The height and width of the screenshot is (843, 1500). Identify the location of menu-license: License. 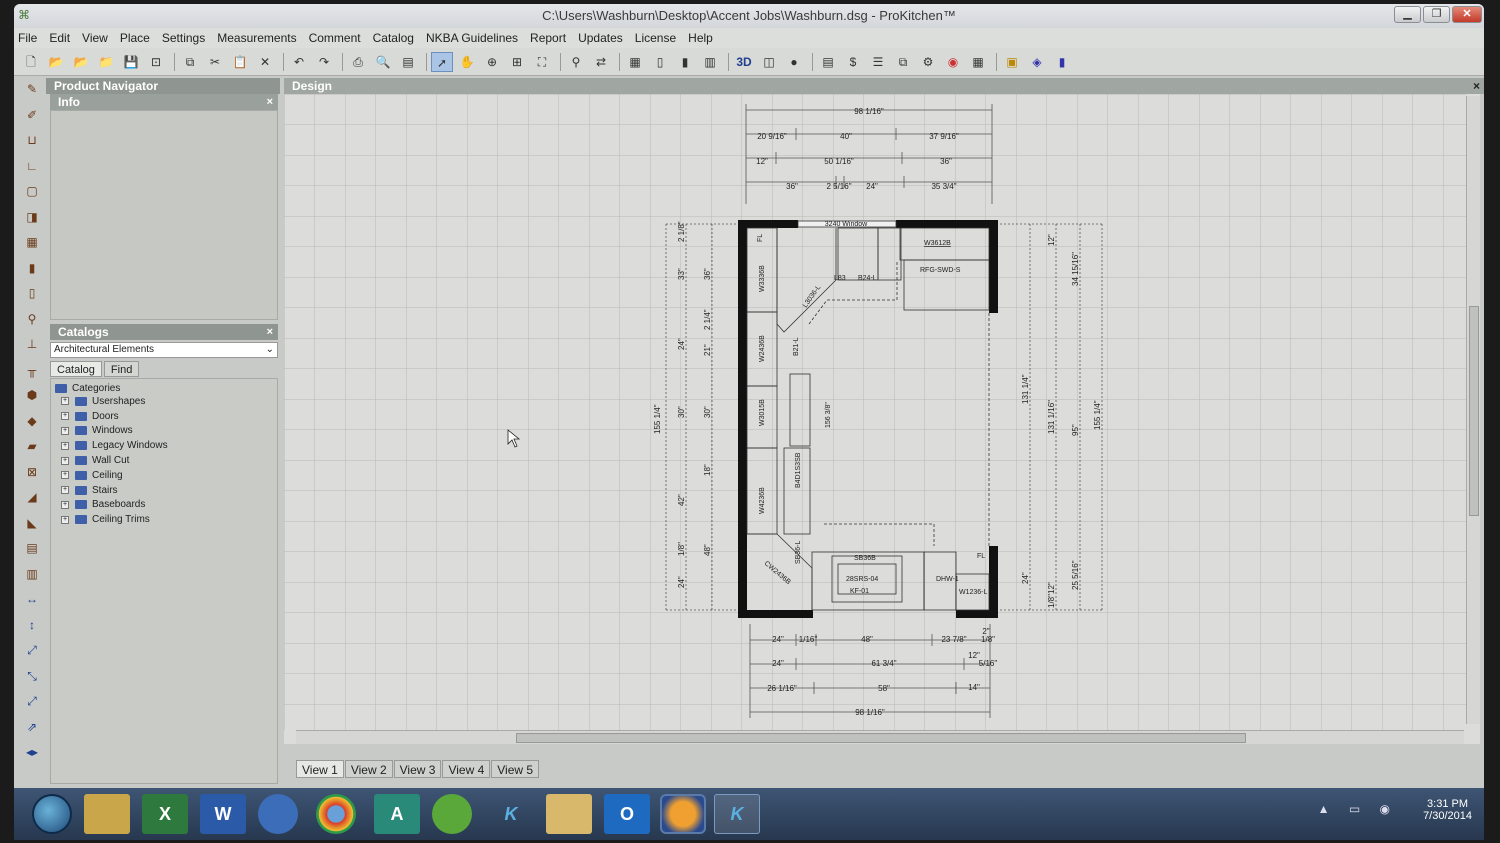
(655, 38).